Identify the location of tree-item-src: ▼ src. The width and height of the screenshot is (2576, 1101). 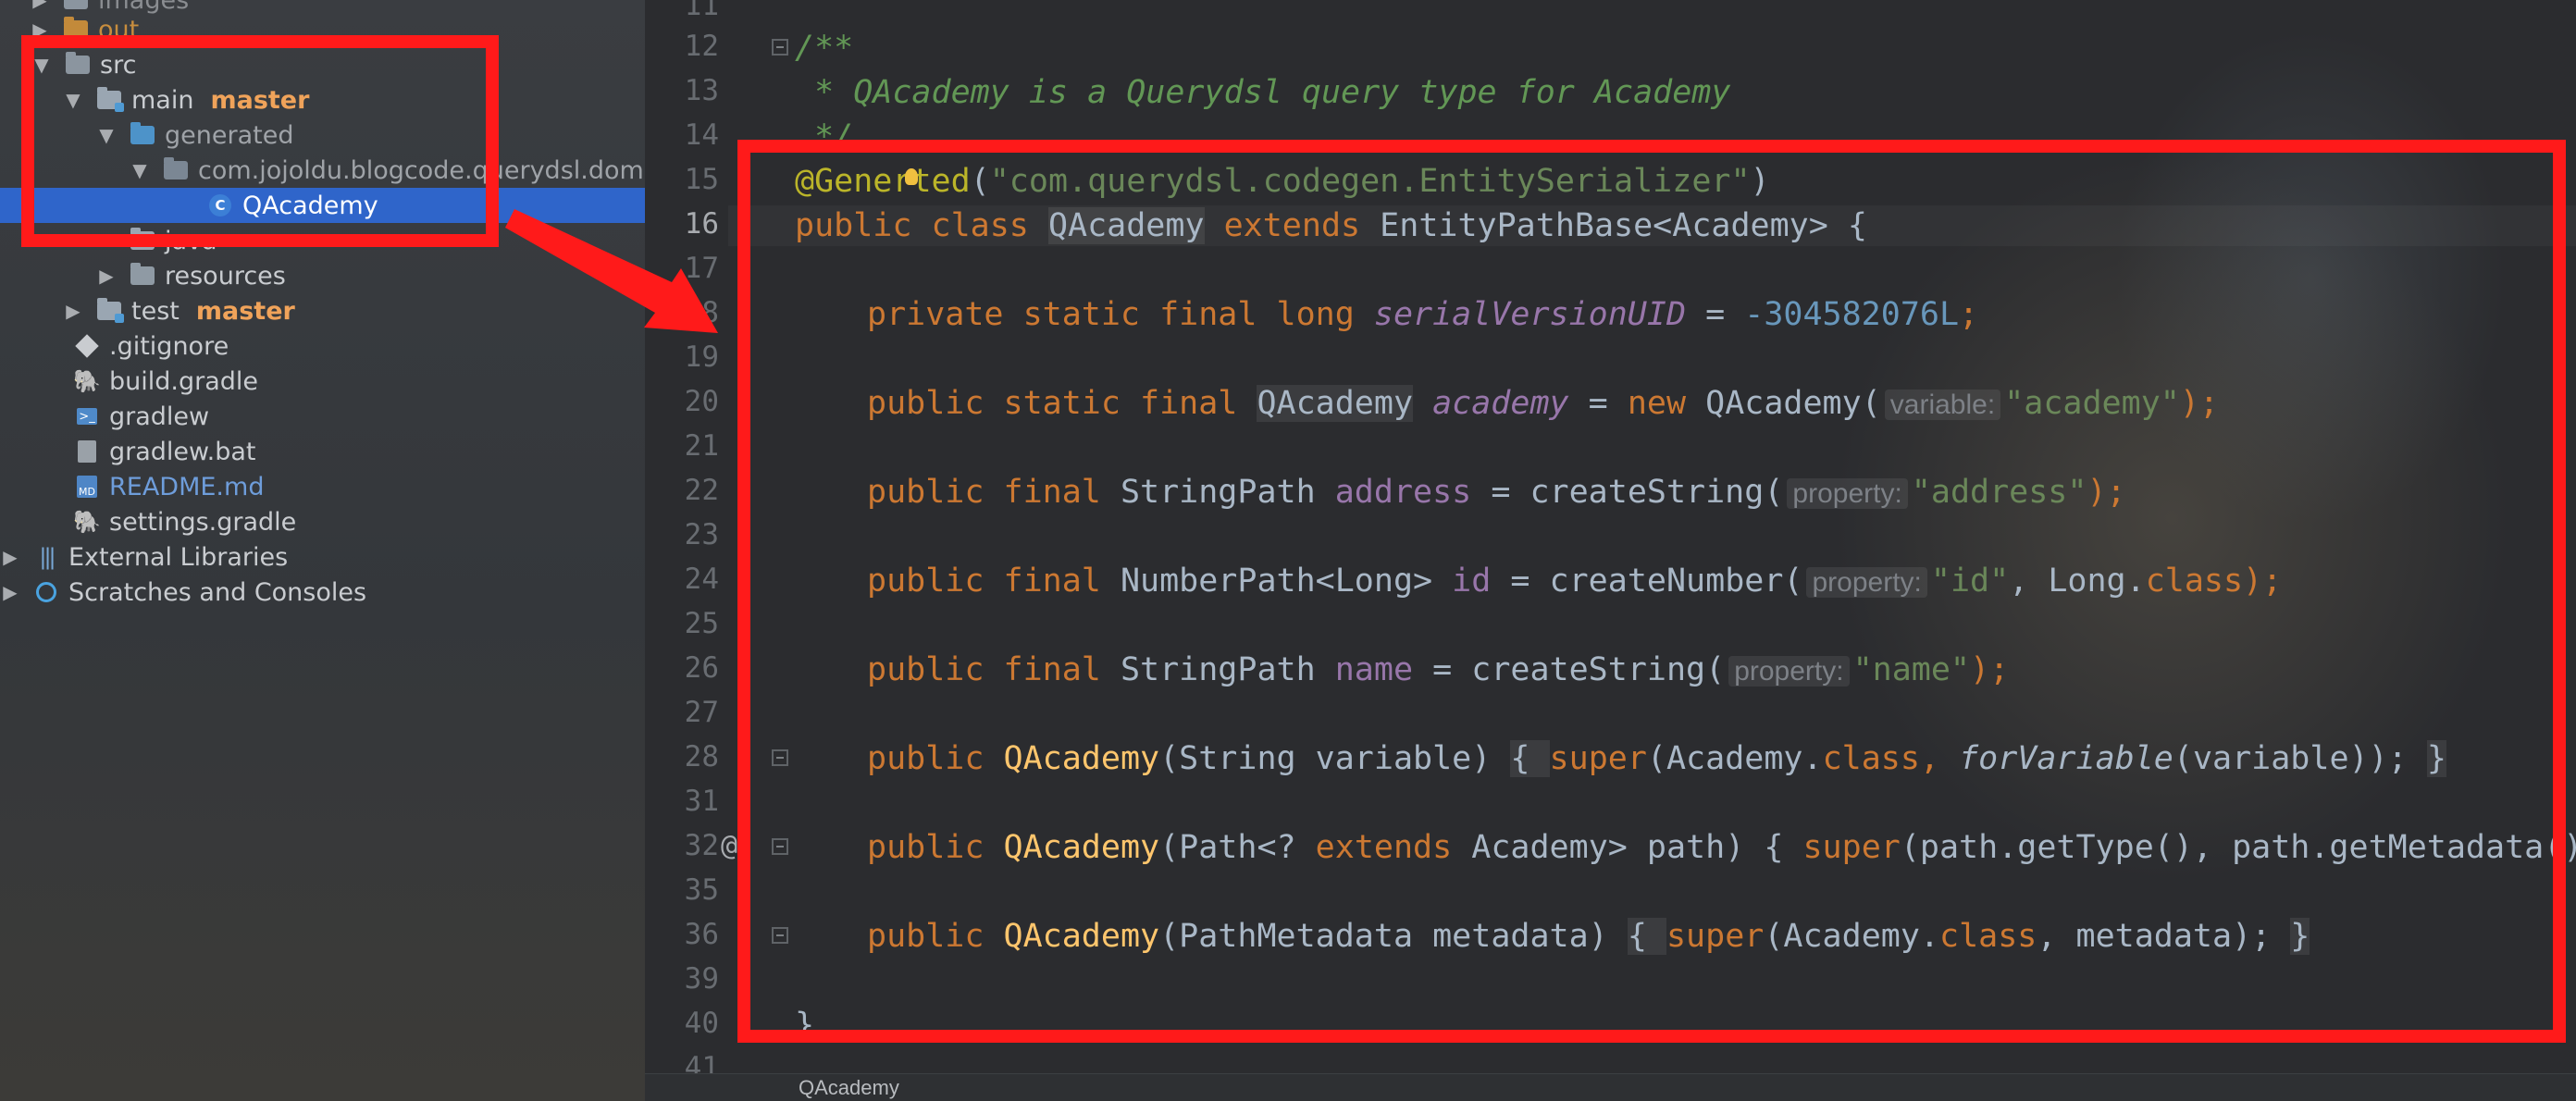
(323, 64).